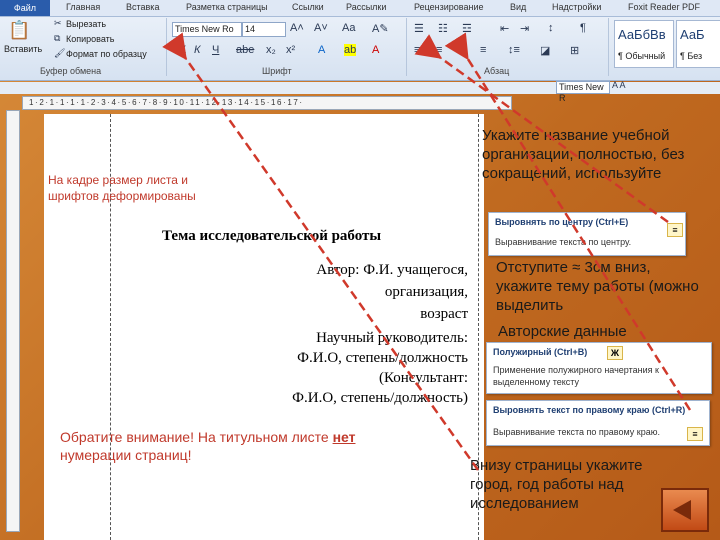 This screenshot has height=540, width=720. I want to click on arrow-to-align-center, so click(541, 129).